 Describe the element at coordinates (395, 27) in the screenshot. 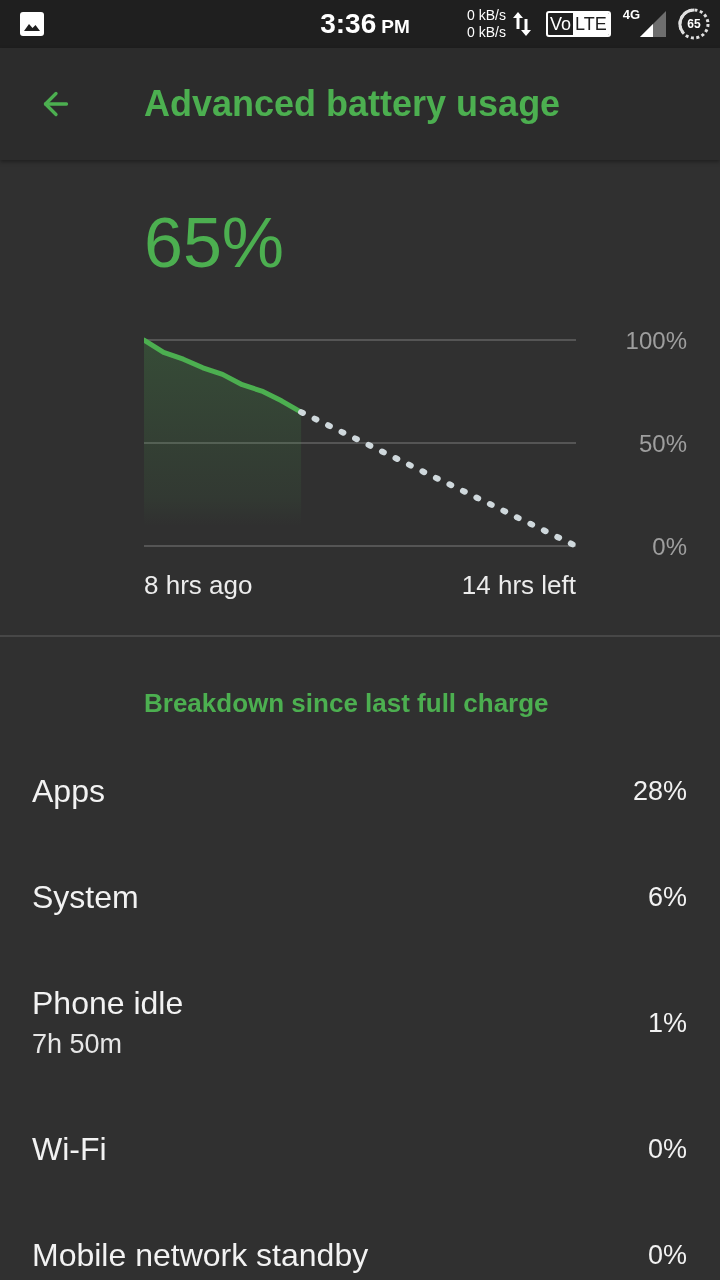

I see `status-ampm: PM` at that location.